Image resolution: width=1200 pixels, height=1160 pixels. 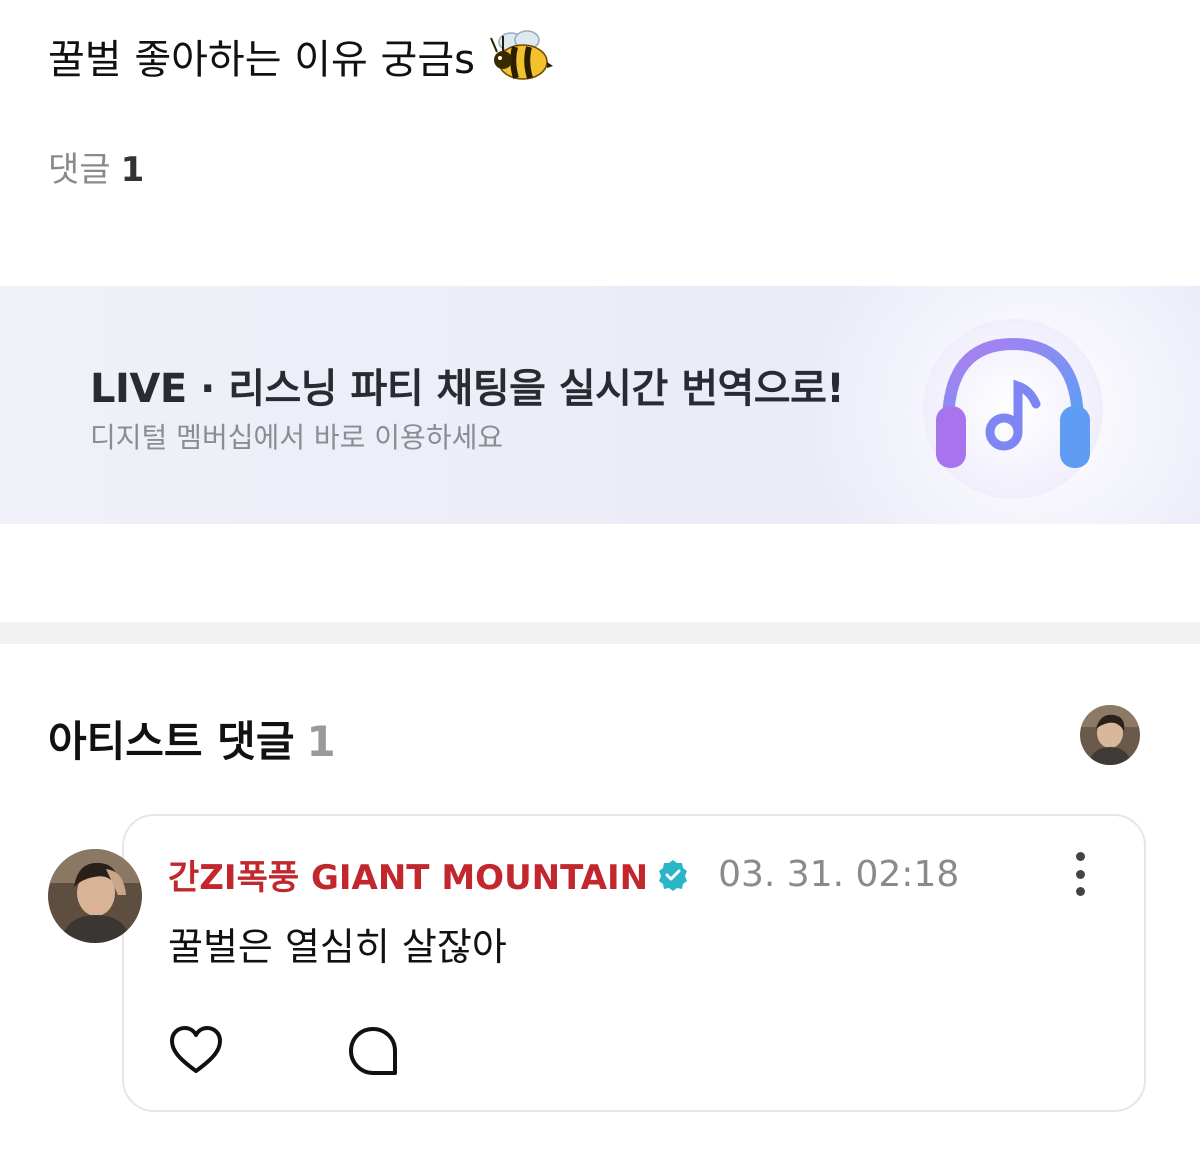 I want to click on artist-avatar, so click(x=1110, y=735).